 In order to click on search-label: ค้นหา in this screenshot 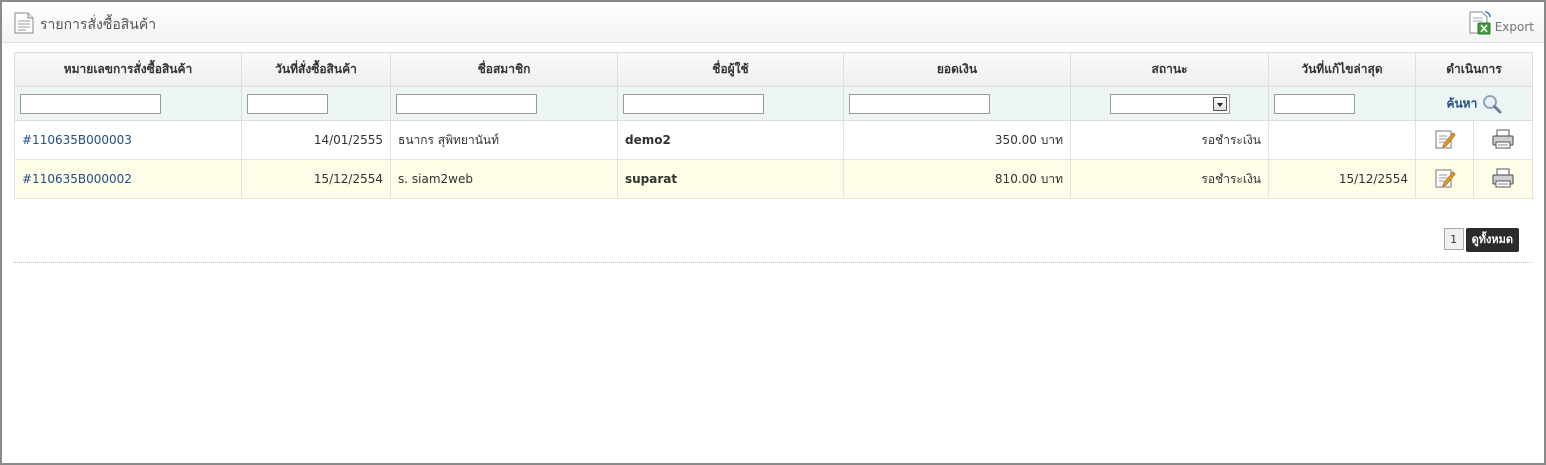, I will do `click(1462, 103)`.